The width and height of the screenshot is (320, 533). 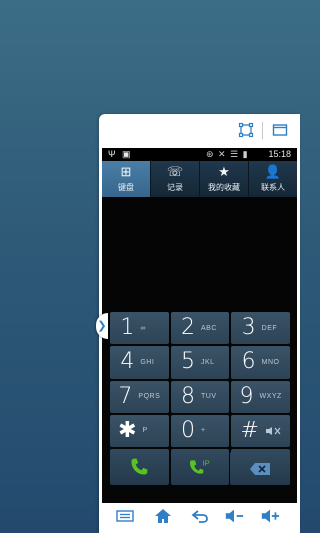 I want to click on key-hash: #, so click(x=260, y=430).